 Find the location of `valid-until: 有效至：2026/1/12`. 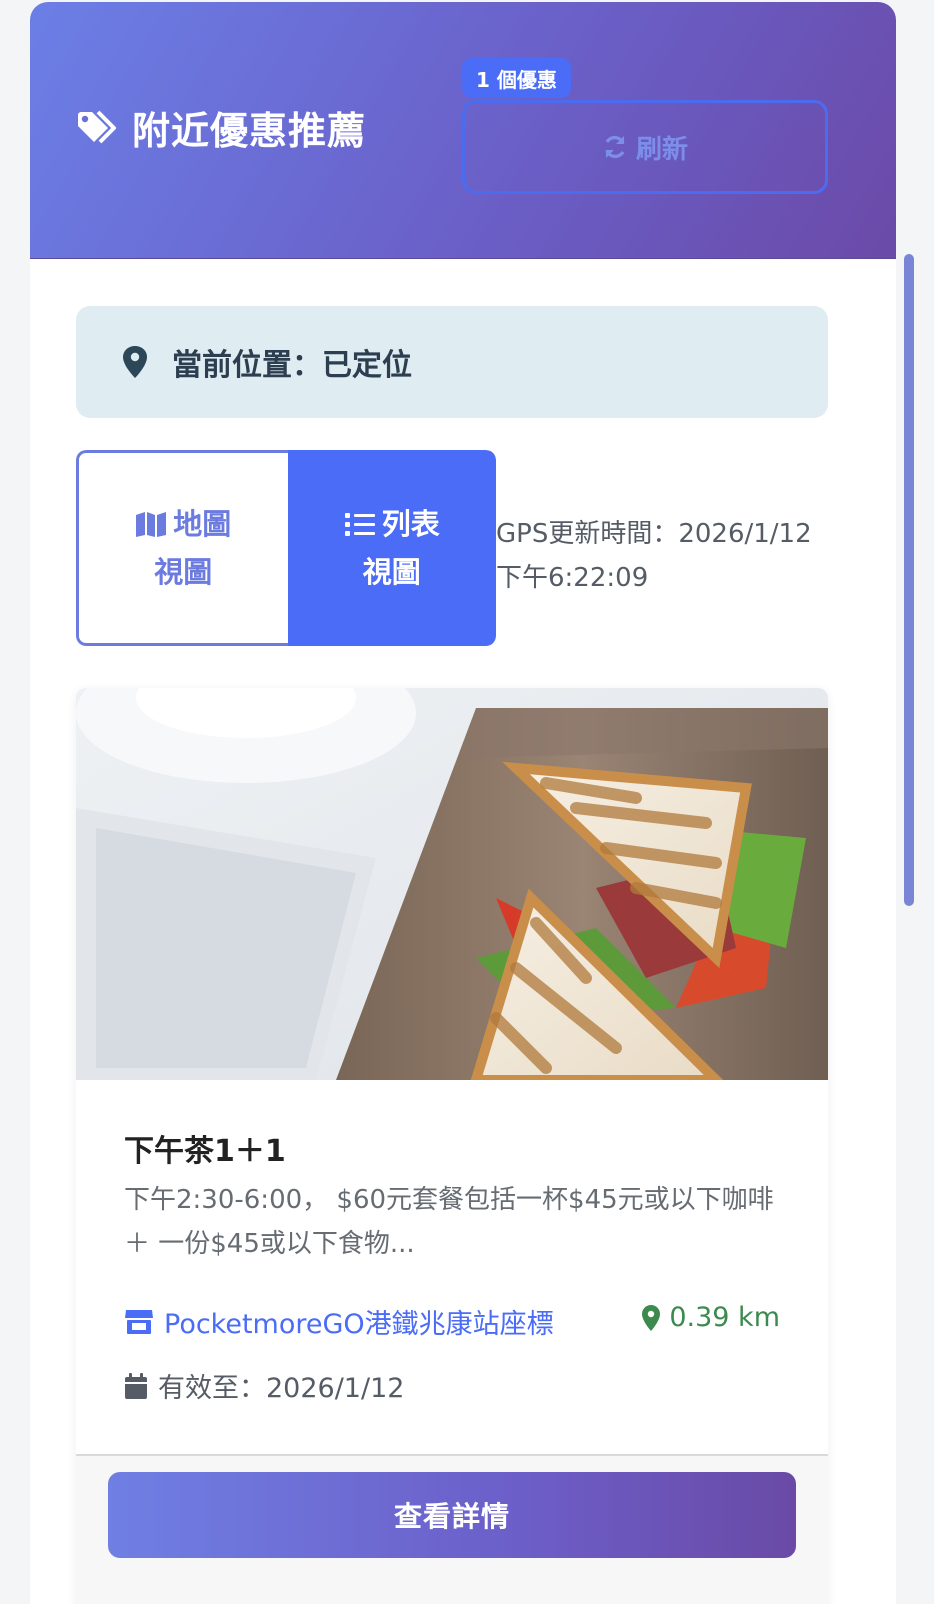

valid-until: 有效至：2026/1/12 is located at coordinates (264, 1385).